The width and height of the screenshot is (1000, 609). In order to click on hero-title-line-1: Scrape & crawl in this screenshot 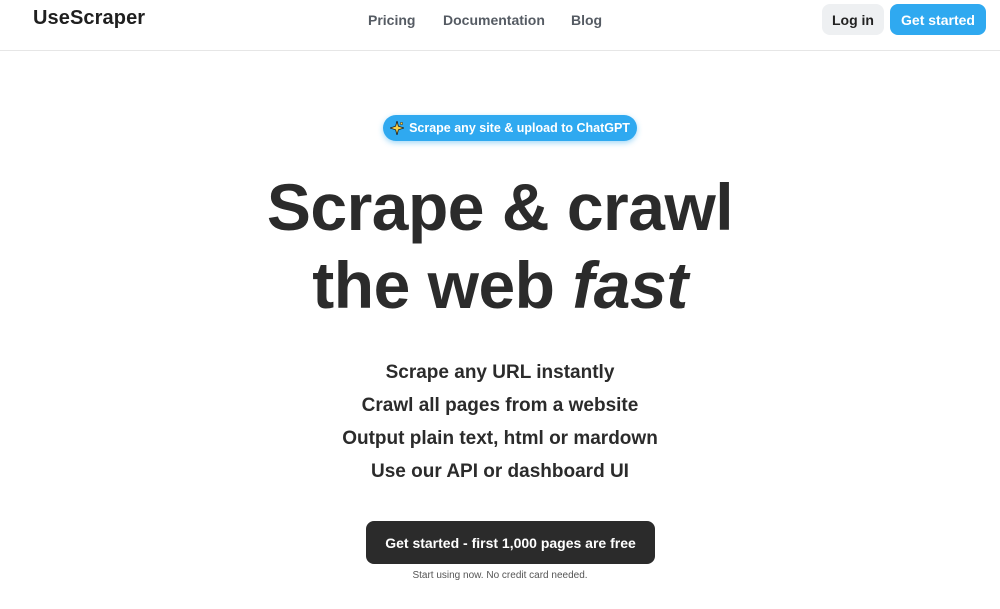, I will do `click(500, 207)`.